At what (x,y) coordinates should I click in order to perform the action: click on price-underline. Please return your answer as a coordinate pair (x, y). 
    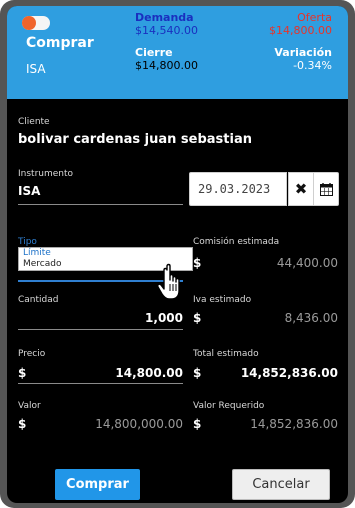
    Looking at the image, I should click on (100, 383).